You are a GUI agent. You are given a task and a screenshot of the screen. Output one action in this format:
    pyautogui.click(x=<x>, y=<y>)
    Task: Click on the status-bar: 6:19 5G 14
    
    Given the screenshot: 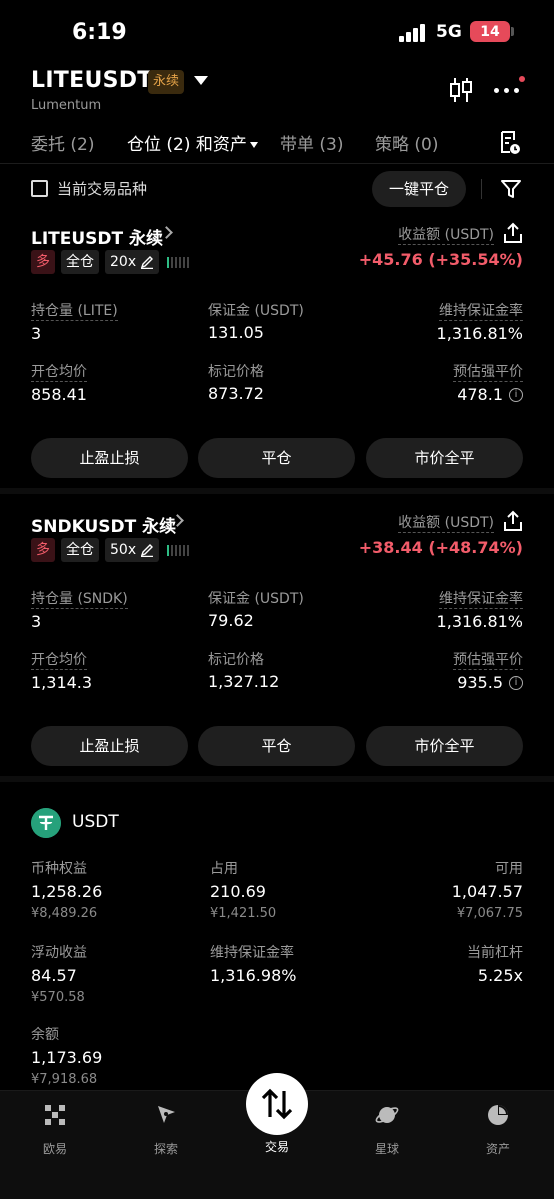 What is the action you would take?
    pyautogui.click(x=277, y=33)
    